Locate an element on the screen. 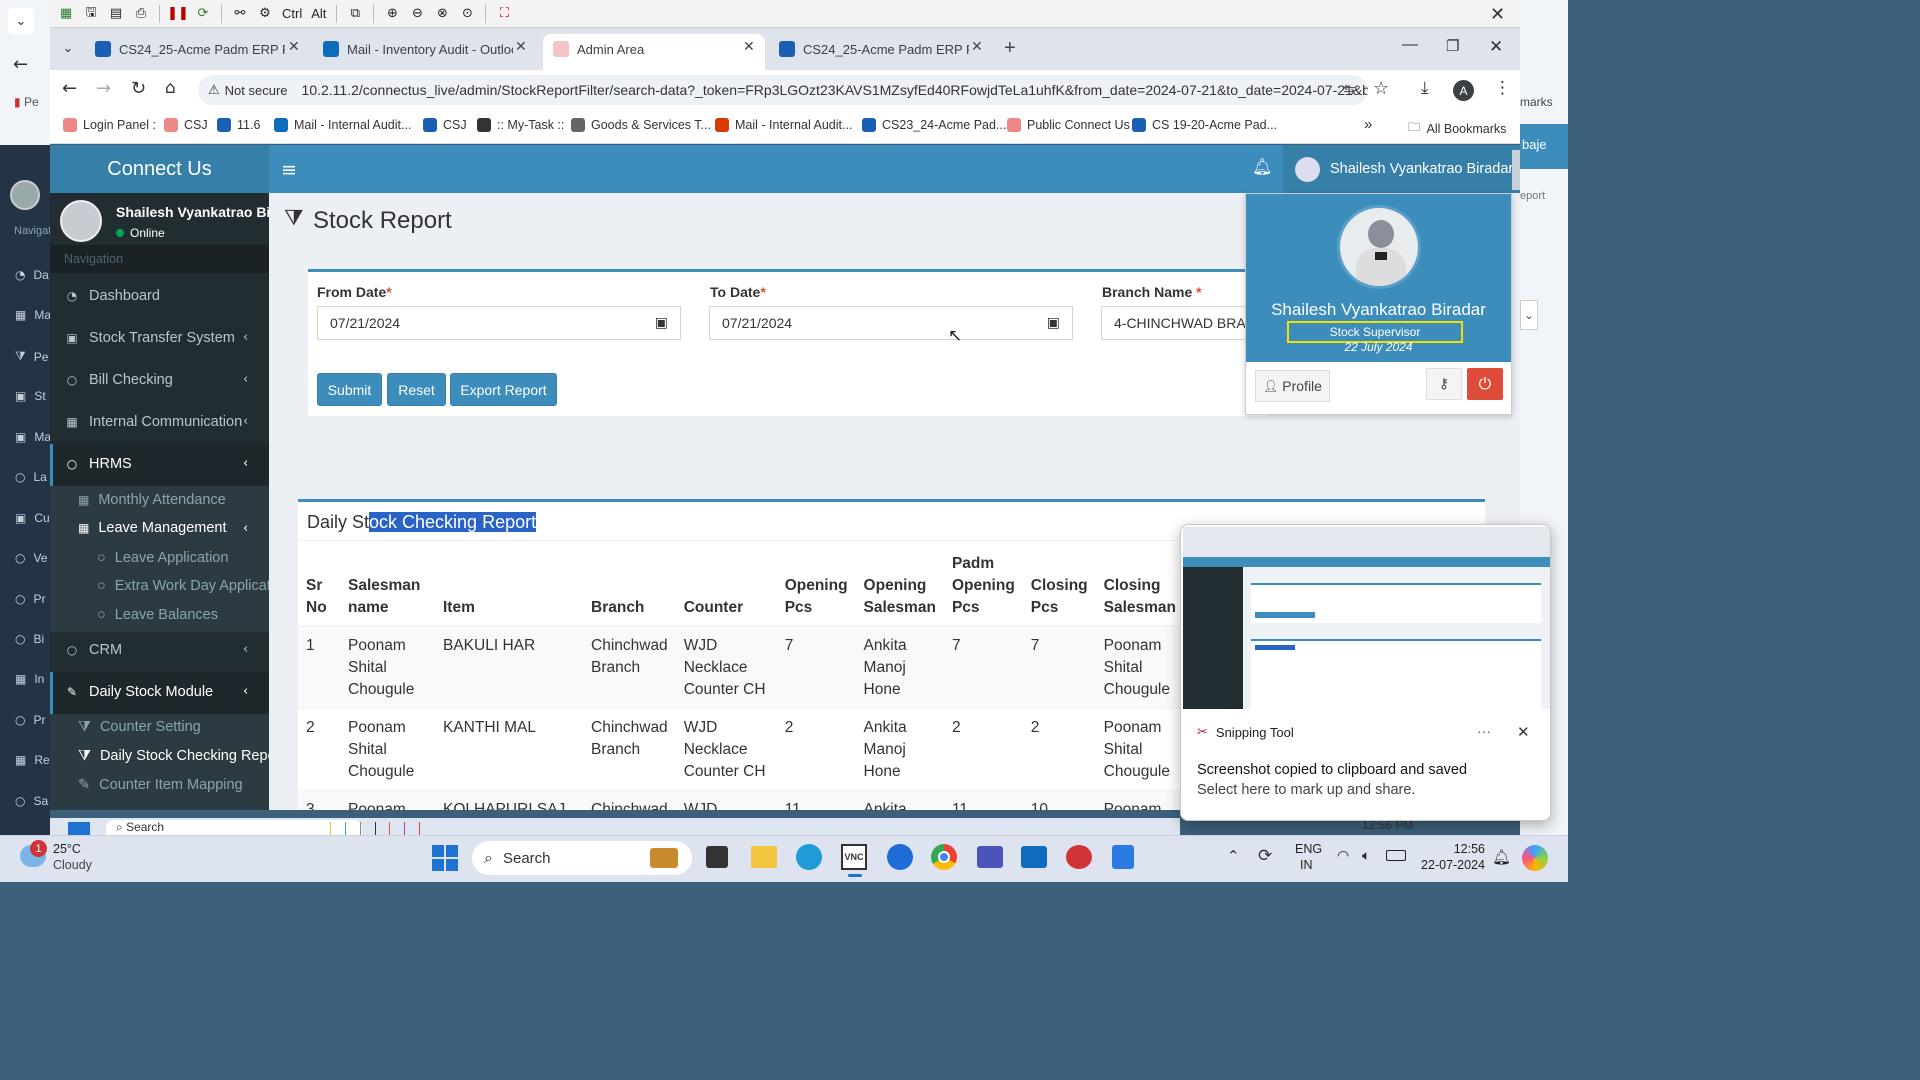  clock-date: 22-07-2024 is located at coordinates (1450, 865).